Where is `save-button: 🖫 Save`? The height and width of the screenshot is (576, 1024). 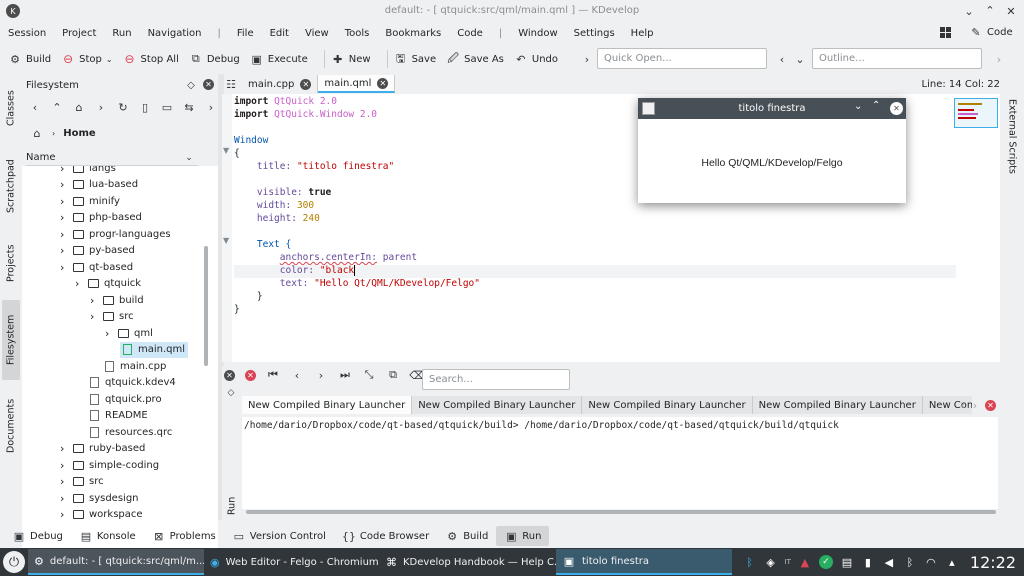
save-button: 🖫 Save is located at coordinates (415, 59).